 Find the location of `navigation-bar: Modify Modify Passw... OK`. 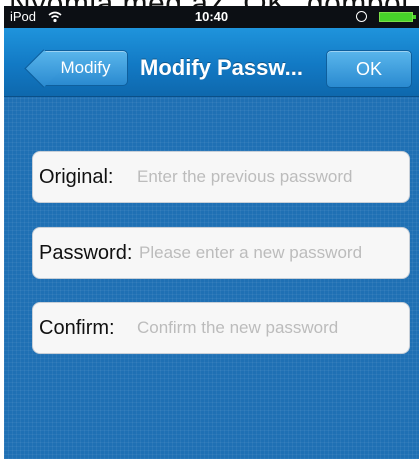

navigation-bar: Modify Modify Passw... OK is located at coordinates (211, 62).